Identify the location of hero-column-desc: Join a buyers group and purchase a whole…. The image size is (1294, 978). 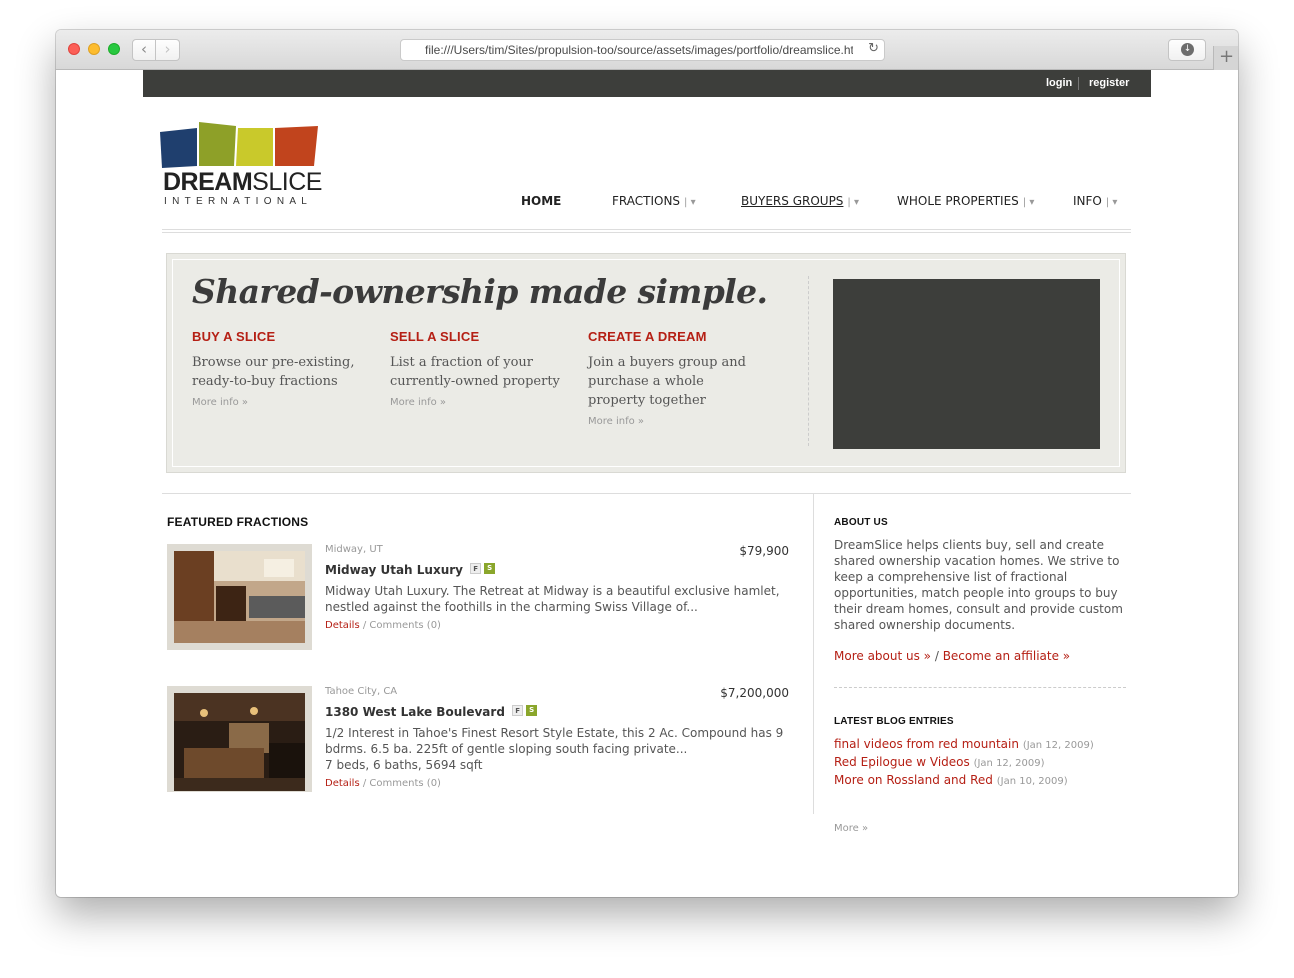
(667, 381).